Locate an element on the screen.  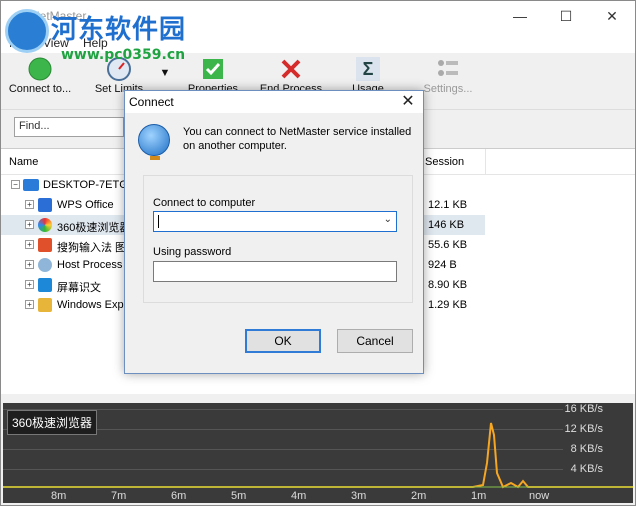
row-session: 8.90 KB is located at coordinates (448, 285).